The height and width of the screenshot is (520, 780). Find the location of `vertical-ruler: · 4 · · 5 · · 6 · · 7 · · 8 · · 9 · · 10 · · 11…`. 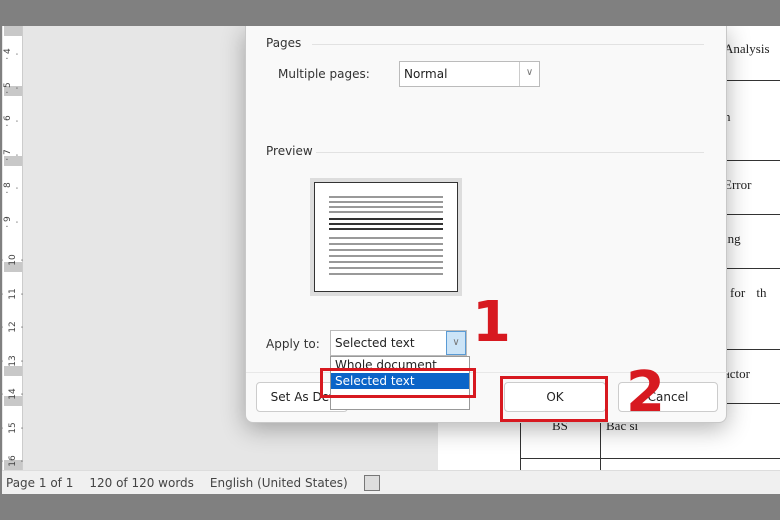

vertical-ruler: · 4 · · 5 · · 6 · · 7 · · 8 · · 9 · · 10 · · 11… is located at coordinates (15, 248).